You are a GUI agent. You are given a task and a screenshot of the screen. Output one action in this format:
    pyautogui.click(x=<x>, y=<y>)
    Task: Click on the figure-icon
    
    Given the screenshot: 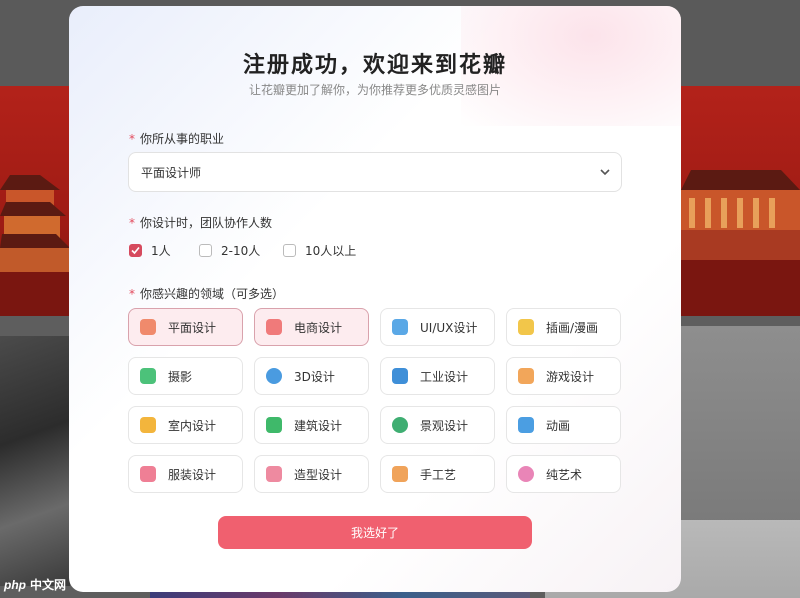 What is the action you would take?
    pyautogui.click(x=274, y=474)
    